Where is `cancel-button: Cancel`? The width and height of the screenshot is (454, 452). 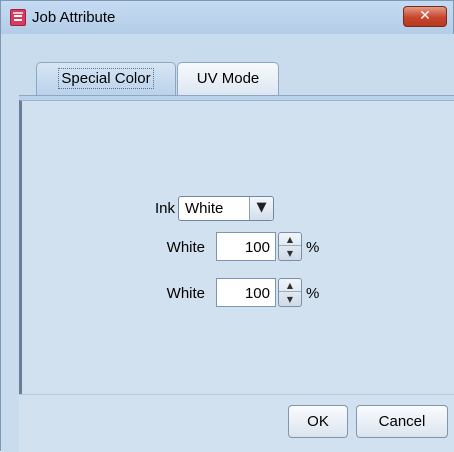 cancel-button: Cancel is located at coordinates (402, 421).